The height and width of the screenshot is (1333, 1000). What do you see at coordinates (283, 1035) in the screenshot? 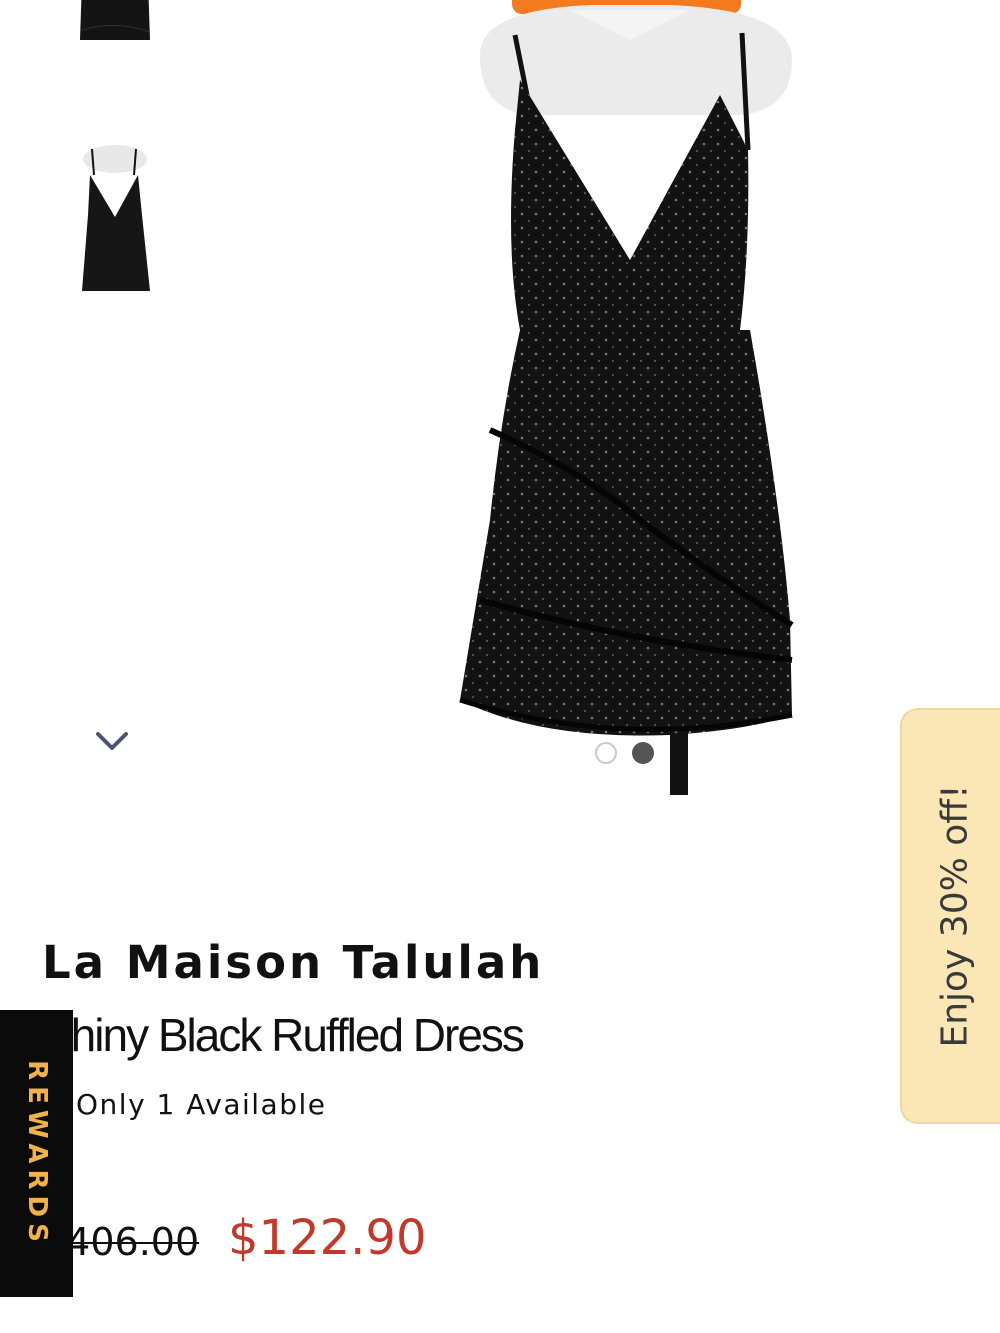
I see `product-title: Shiny Black Ruffled Dress` at bounding box center [283, 1035].